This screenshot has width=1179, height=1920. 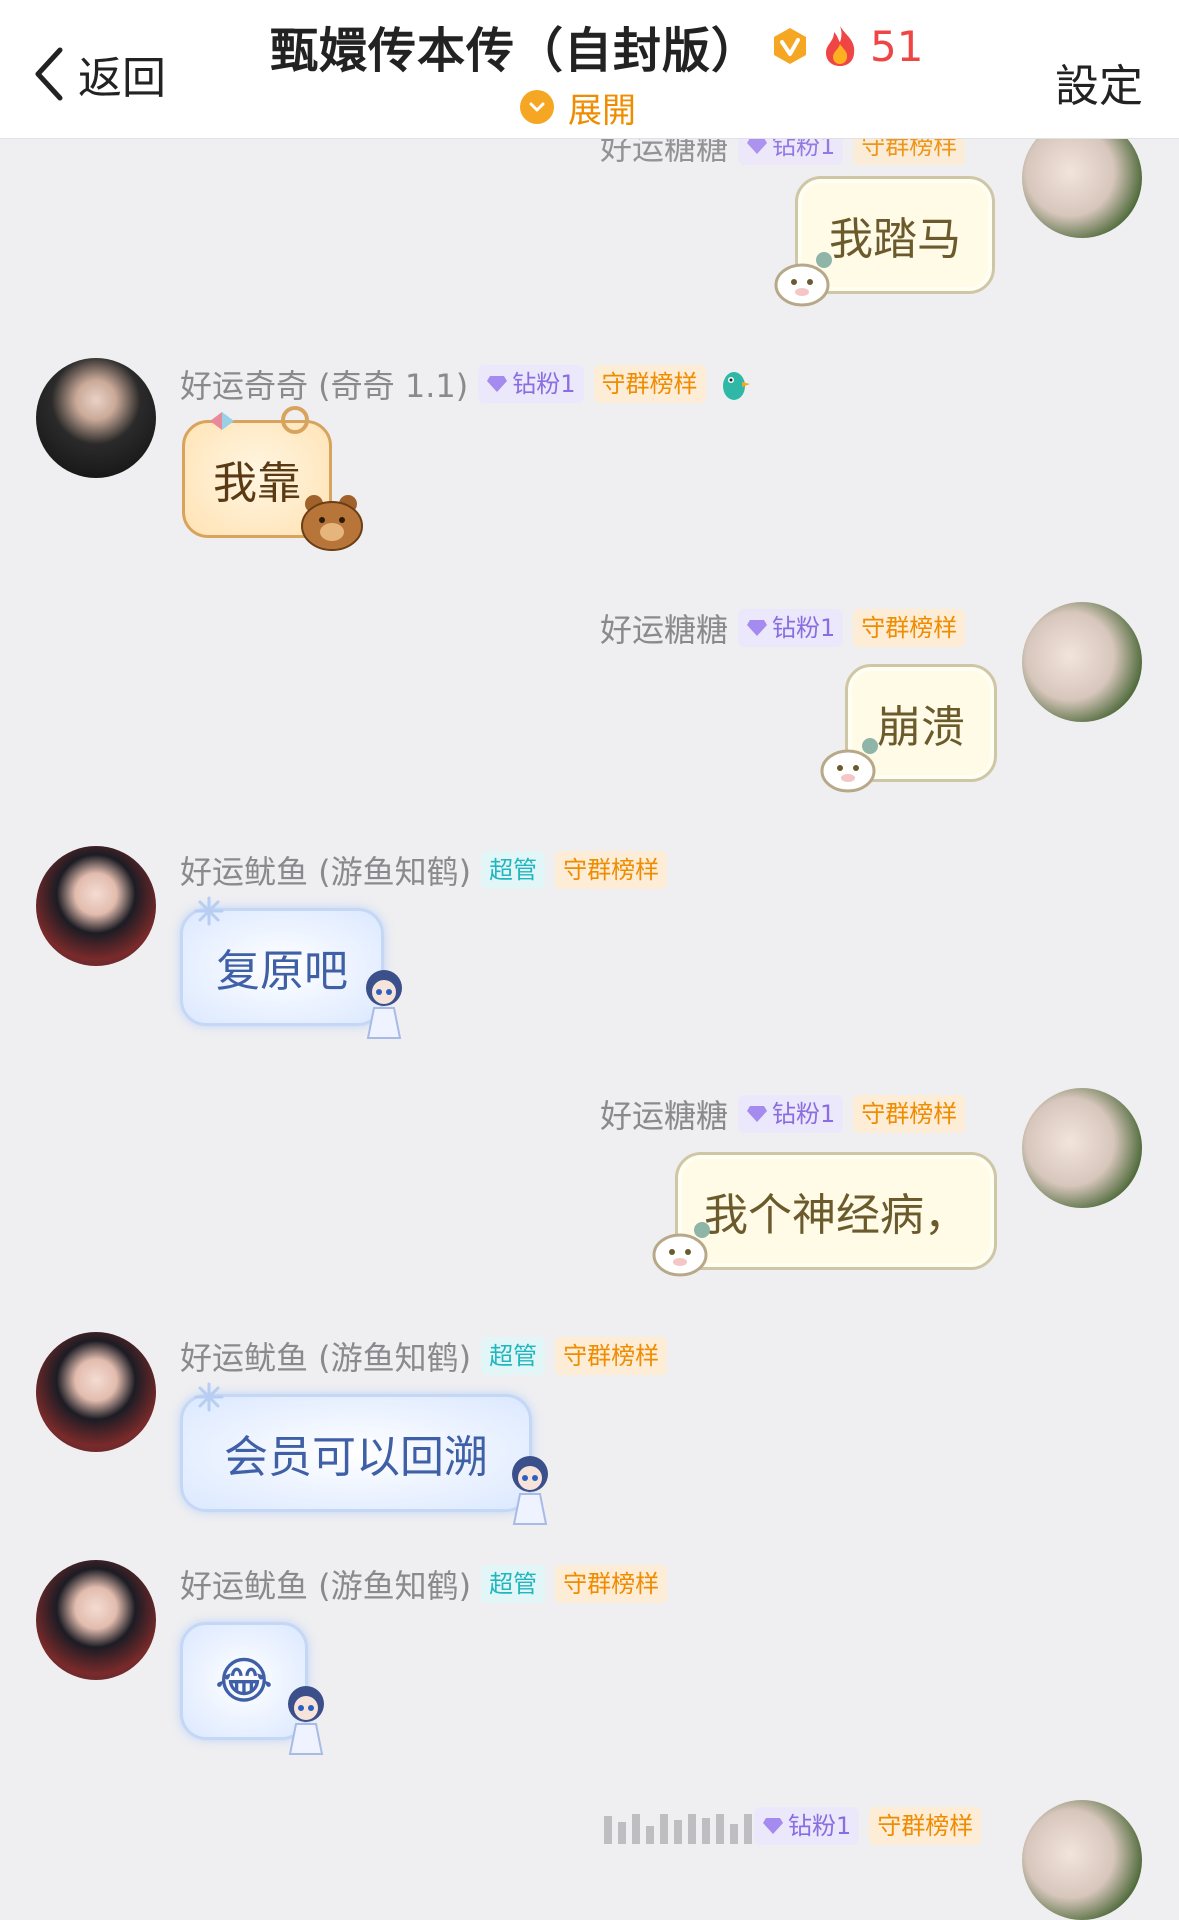 I want to click on settings-button: 設定, so click(x=1099, y=82).